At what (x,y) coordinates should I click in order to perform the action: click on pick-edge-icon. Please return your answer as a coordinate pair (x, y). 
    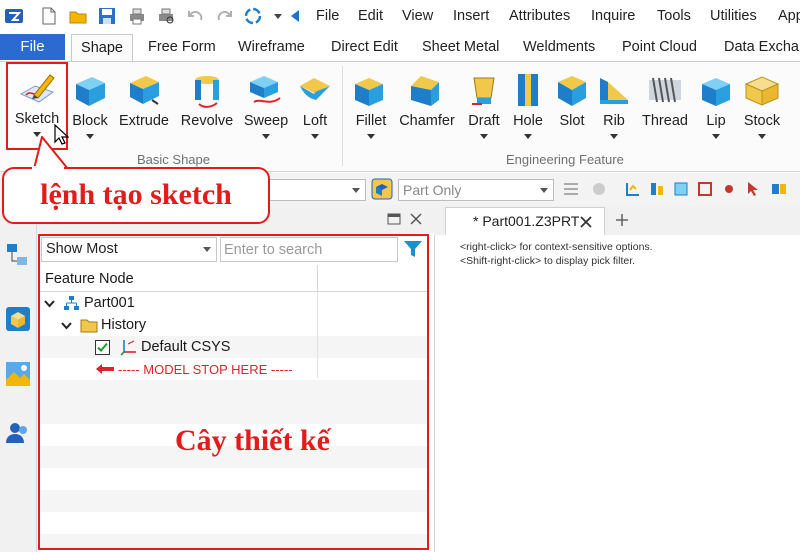
    Looking at the image, I should click on (705, 189).